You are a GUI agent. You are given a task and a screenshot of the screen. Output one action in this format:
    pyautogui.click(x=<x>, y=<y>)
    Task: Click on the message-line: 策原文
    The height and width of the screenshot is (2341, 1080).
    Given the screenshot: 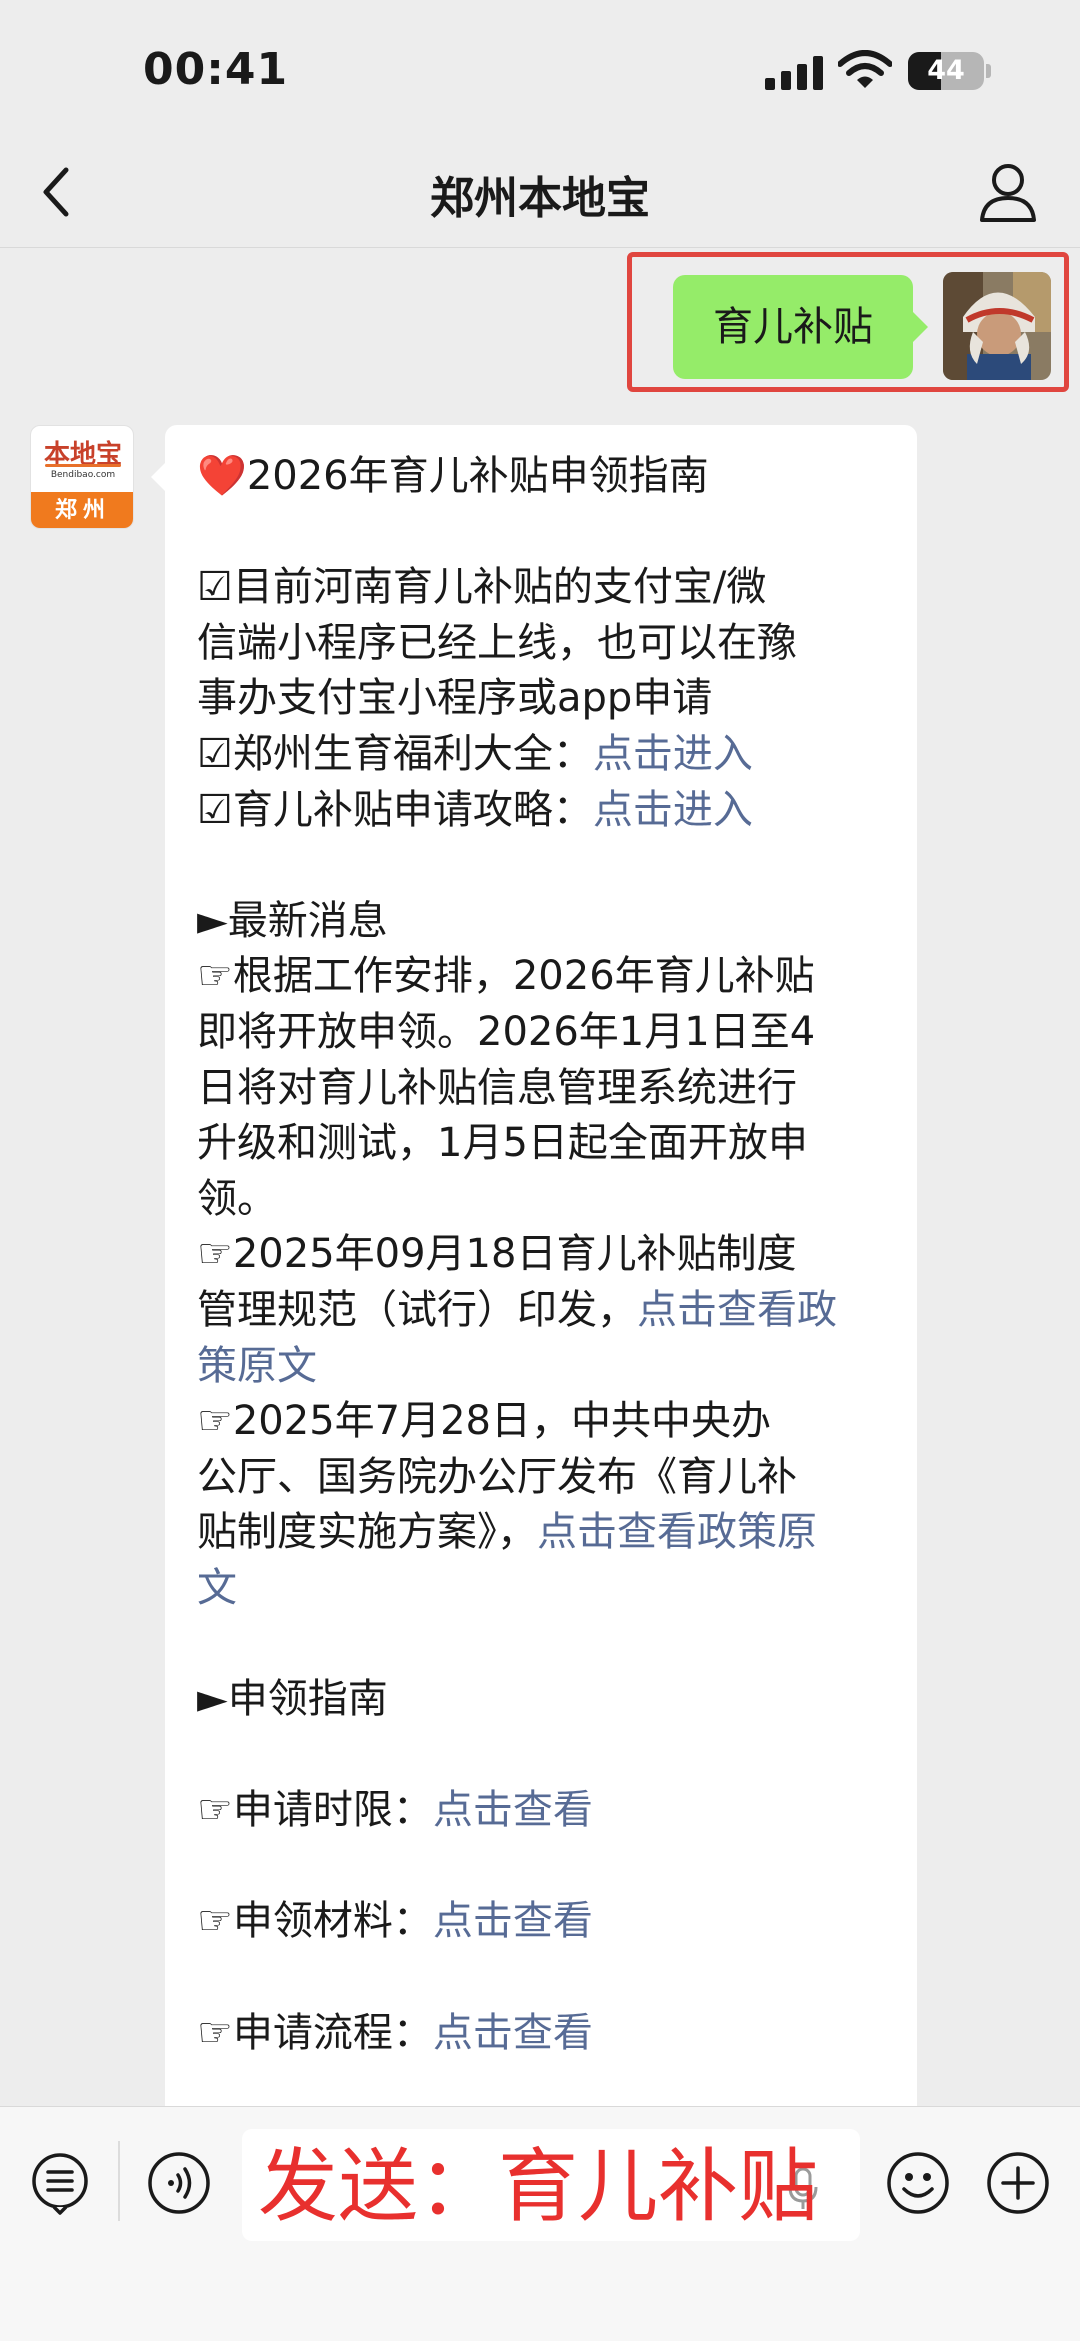 What is the action you would take?
    pyautogui.click(x=541, y=1367)
    